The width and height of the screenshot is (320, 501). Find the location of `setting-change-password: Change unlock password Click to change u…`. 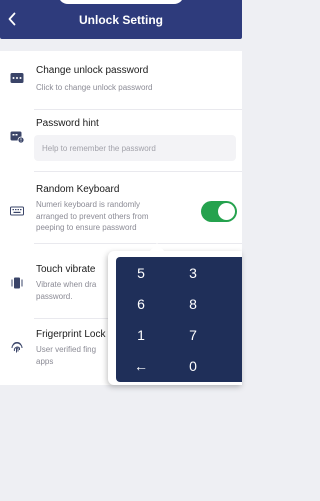

setting-change-password: Change unlock password Click to change u… is located at coordinates (121, 79).